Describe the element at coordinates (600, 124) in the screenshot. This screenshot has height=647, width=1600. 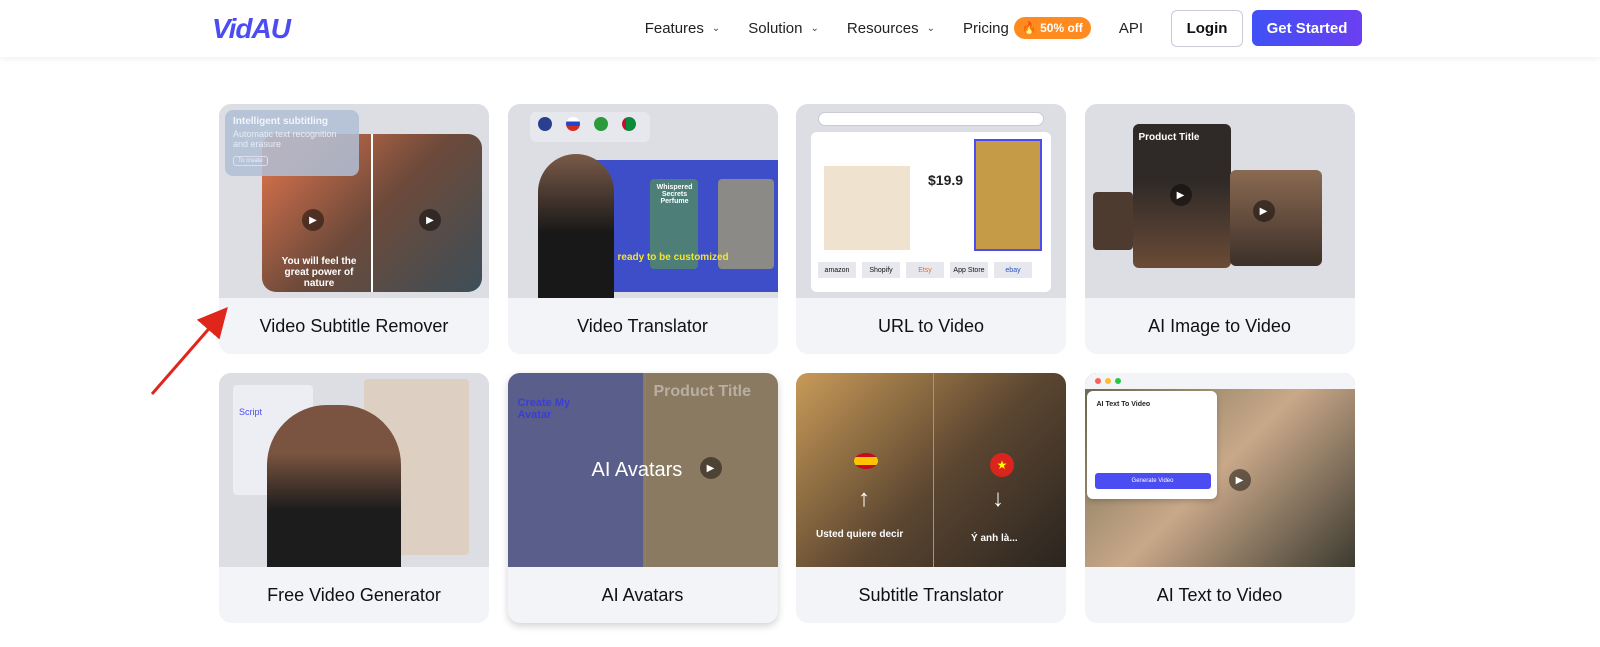
I see `flag-brazil-icon` at that location.